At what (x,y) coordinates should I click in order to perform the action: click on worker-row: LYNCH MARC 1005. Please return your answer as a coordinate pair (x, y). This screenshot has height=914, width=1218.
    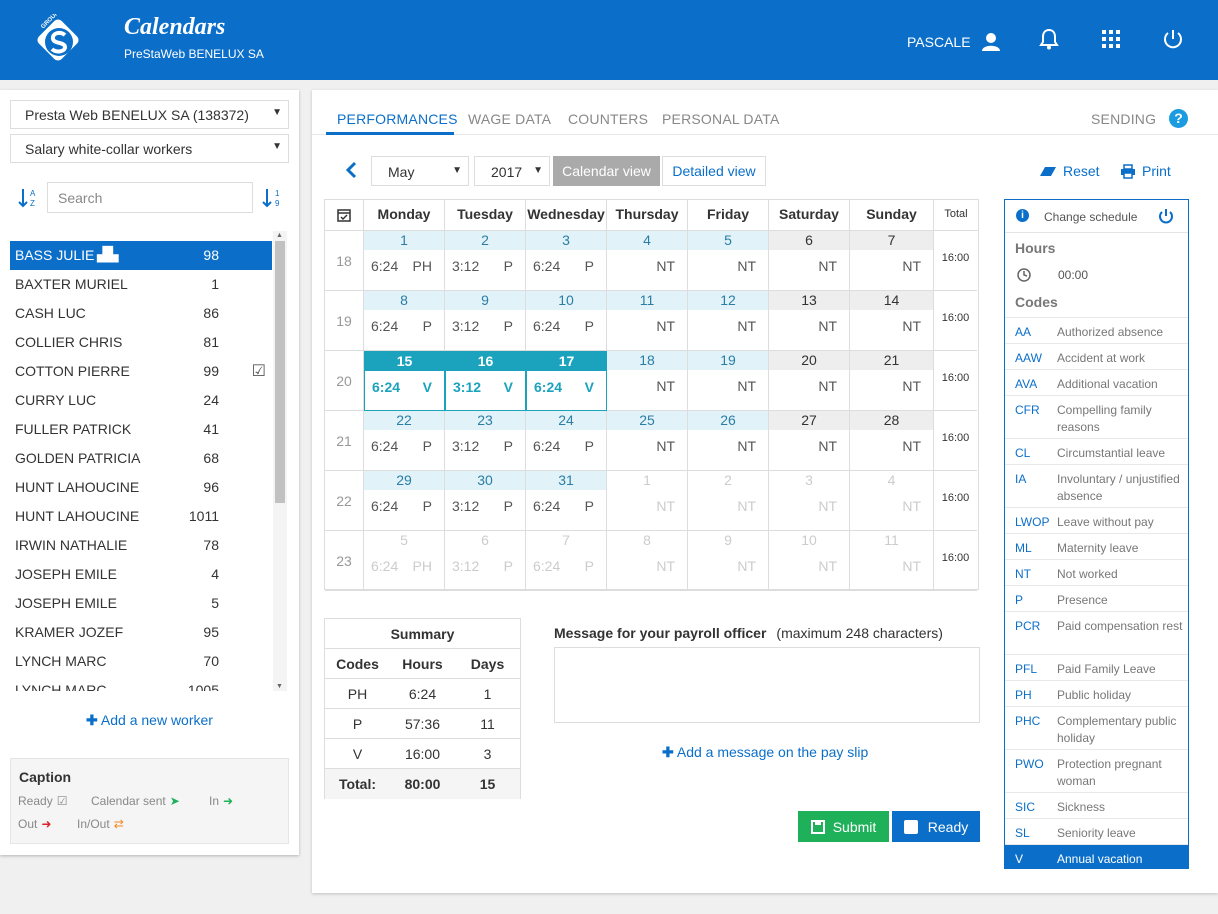
    Looking at the image, I should click on (141, 683).